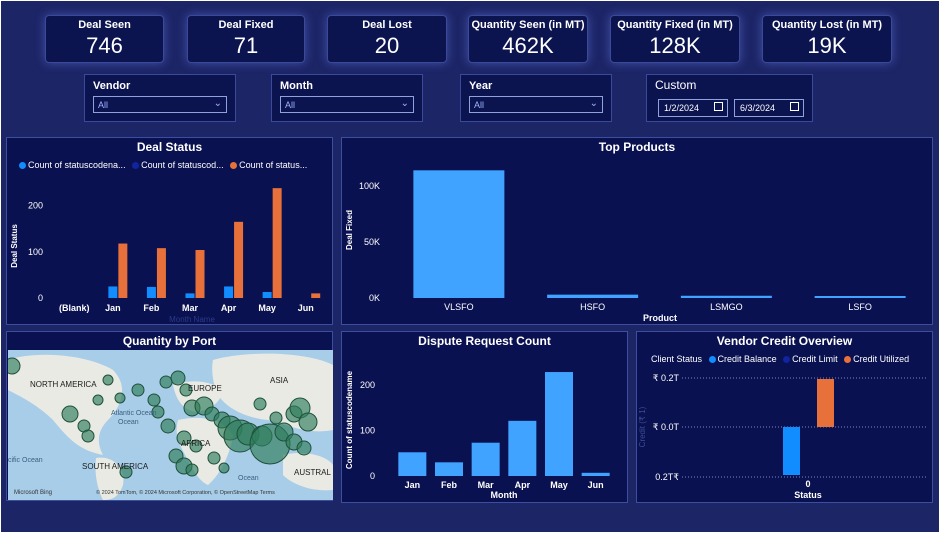 This screenshot has width=942, height=535. I want to click on y-axis-title: Count of statuscodename, so click(349, 419).